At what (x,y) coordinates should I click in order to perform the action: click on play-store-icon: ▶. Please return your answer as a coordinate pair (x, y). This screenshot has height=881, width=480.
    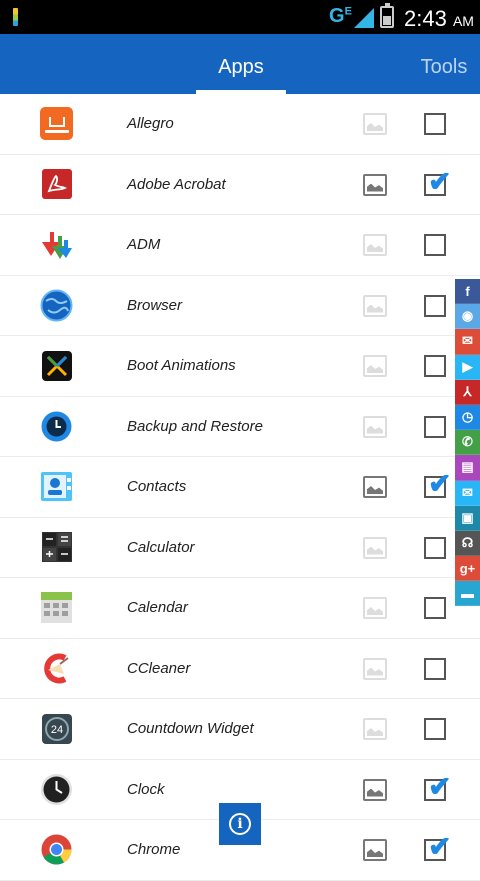
    Looking at the image, I should click on (467, 367).